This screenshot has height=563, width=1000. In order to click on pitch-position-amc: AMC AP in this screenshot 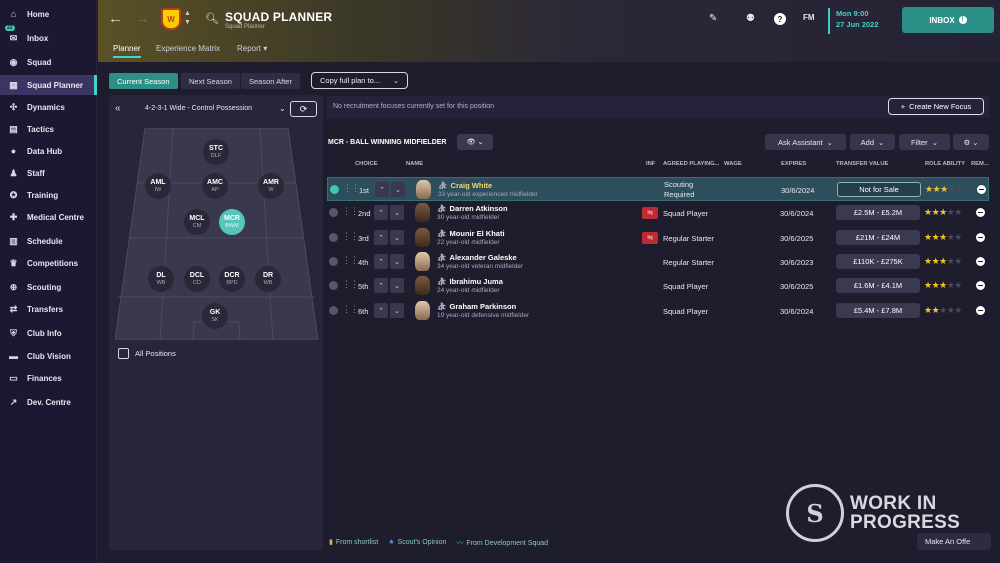, I will do `click(215, 186)`.